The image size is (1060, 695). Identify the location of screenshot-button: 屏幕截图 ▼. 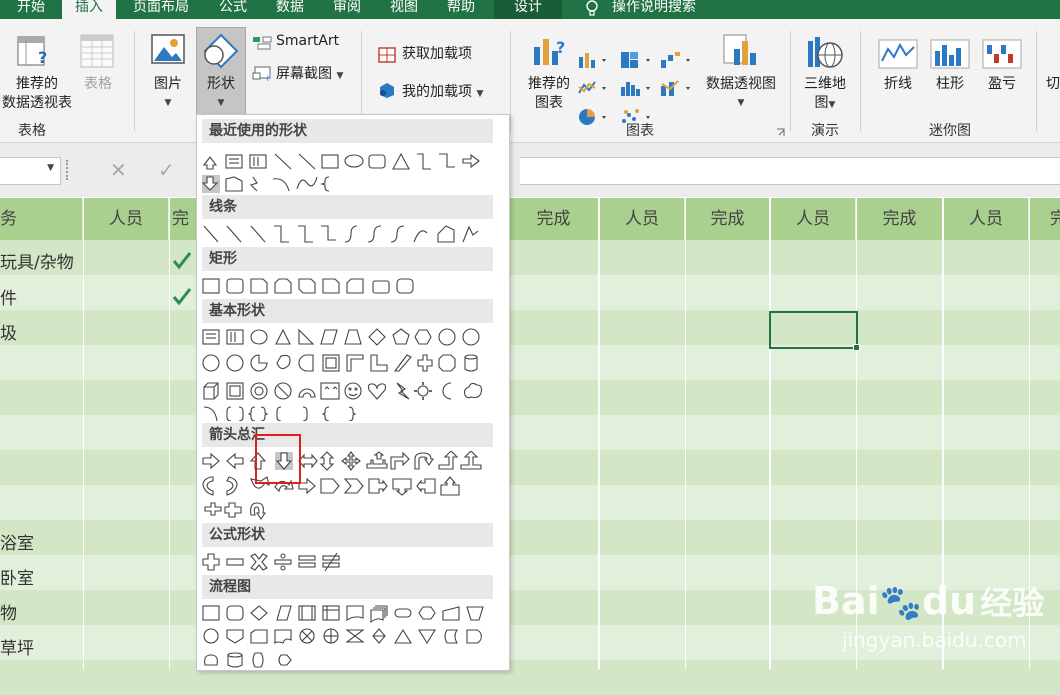
(309, 73).